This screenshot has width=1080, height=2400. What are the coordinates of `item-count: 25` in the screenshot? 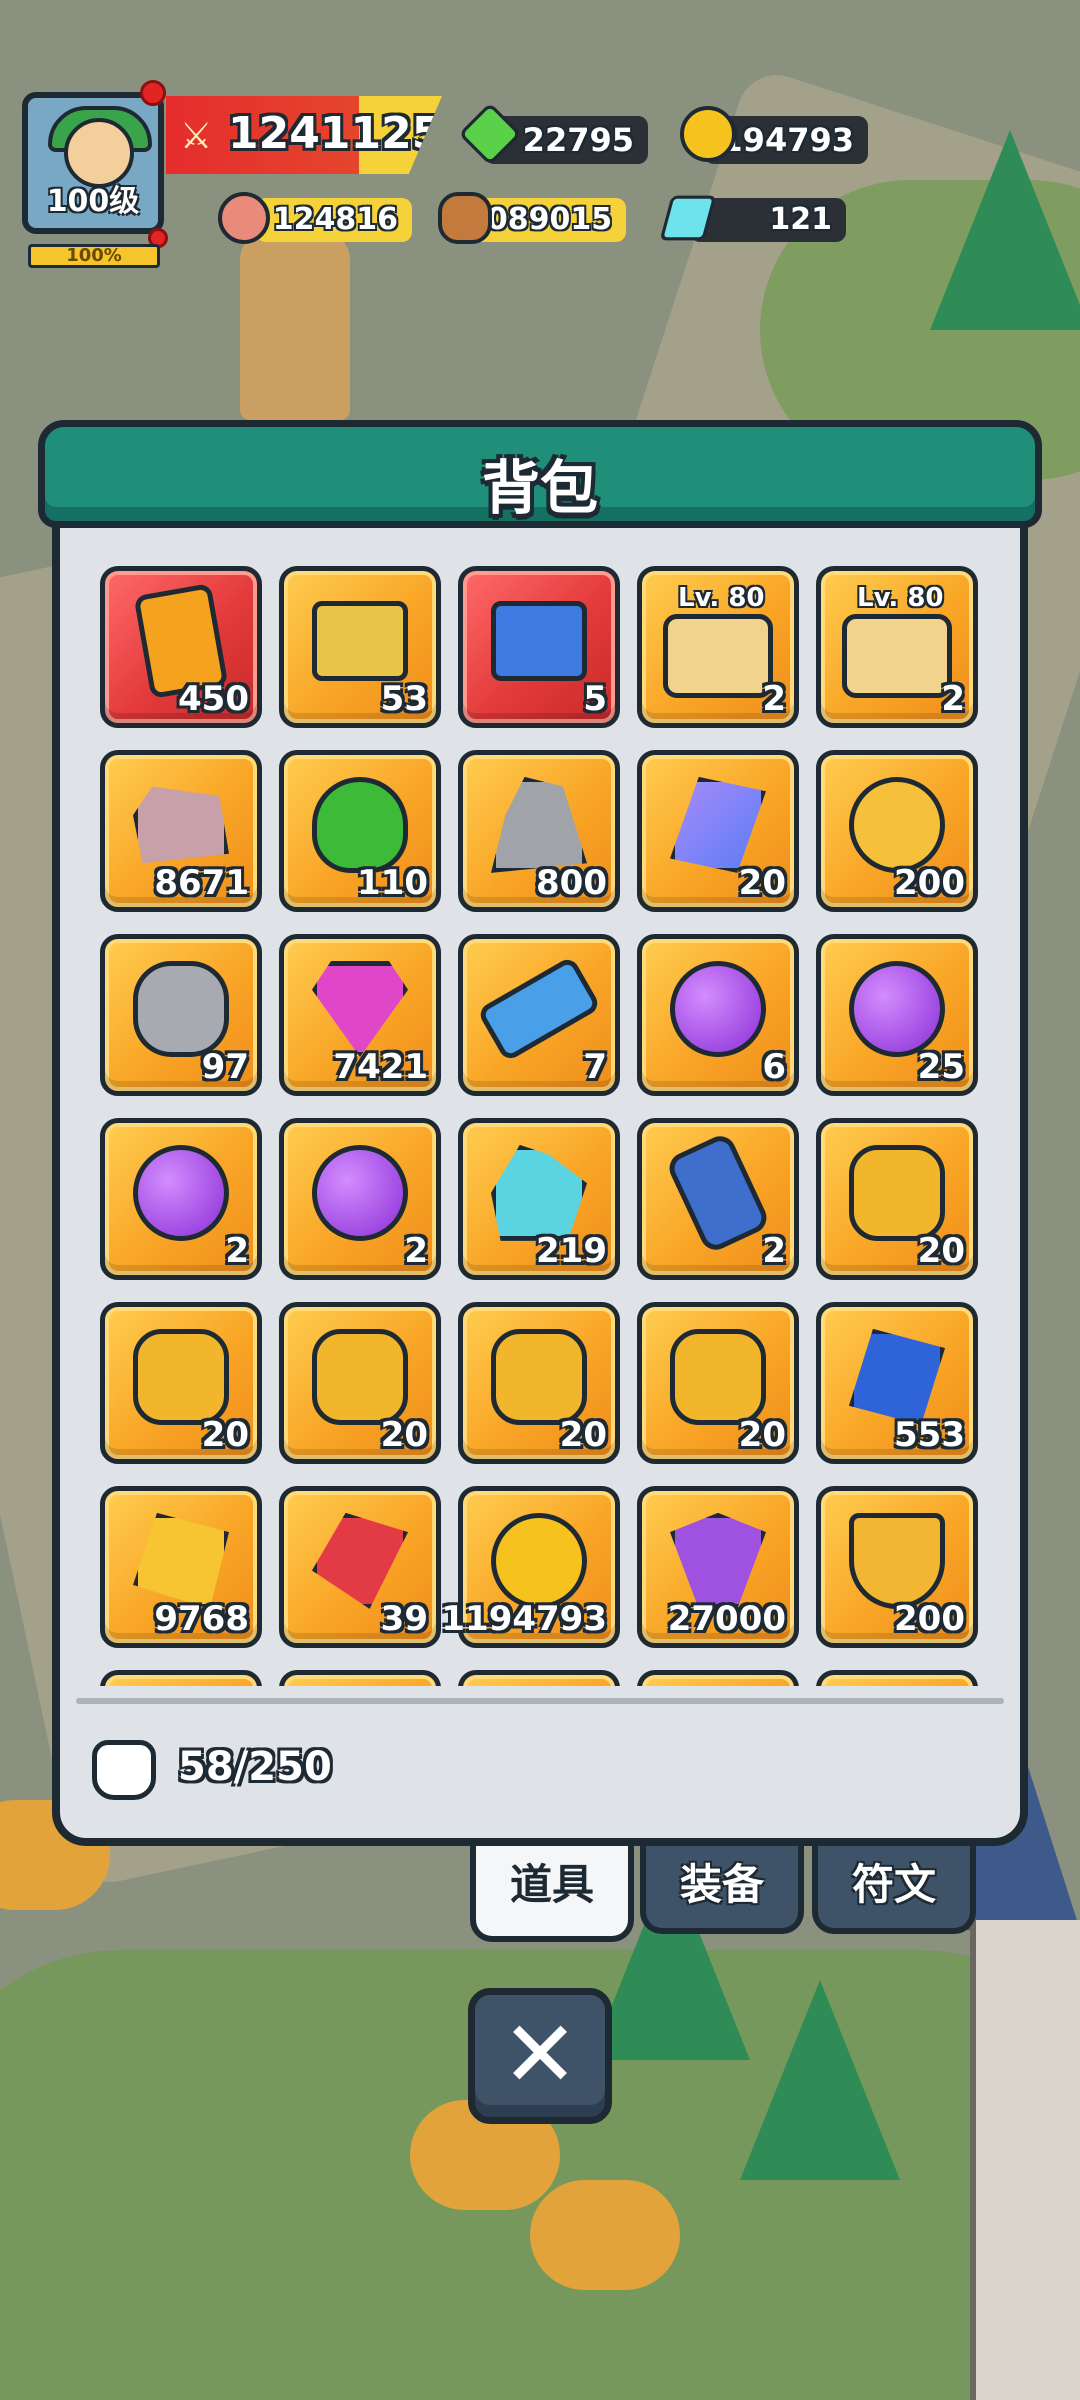 It's located at (941, 1067).